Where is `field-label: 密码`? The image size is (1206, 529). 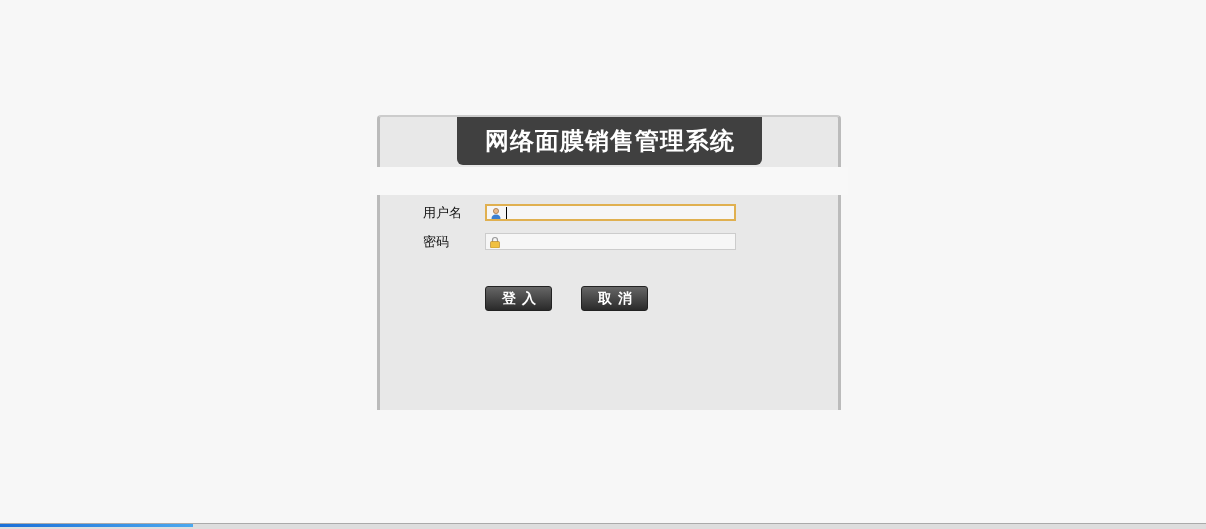 field-label: 密码 is located at coordinates (436, 241).